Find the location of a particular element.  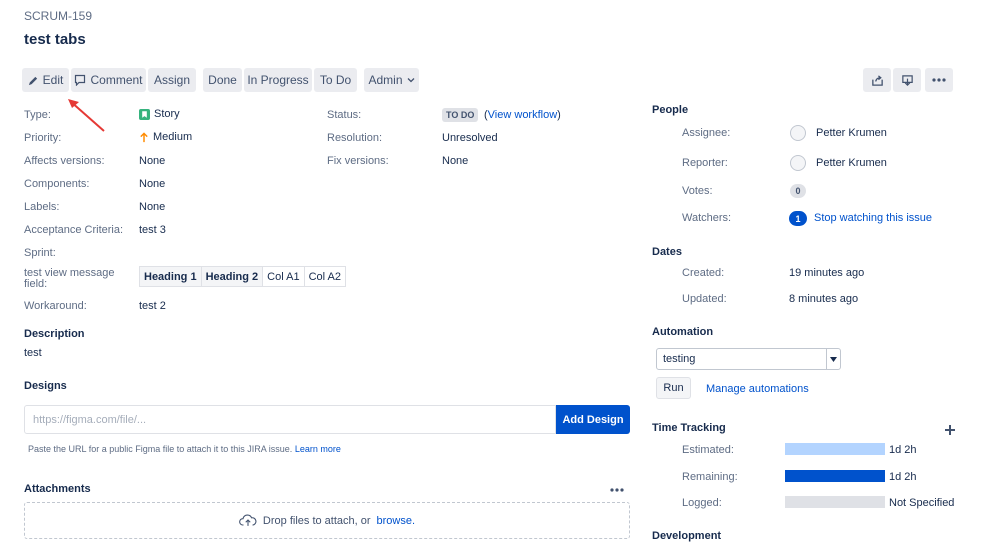

done-button: Done is located at coordinates (222, 80).